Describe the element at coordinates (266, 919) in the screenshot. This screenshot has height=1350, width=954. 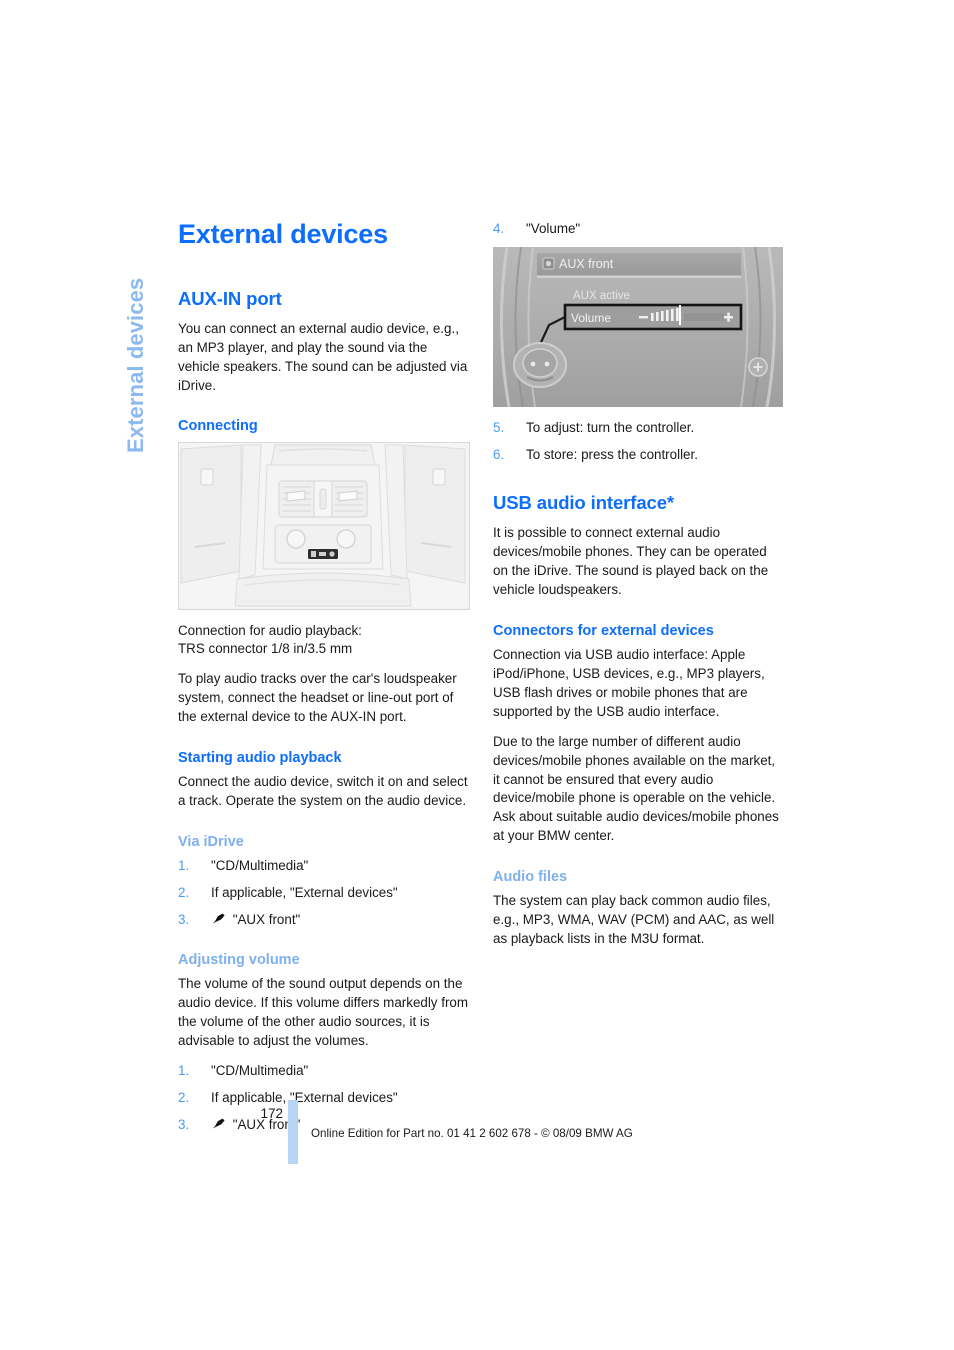
I see `step-text: "AUX front"` at that location.